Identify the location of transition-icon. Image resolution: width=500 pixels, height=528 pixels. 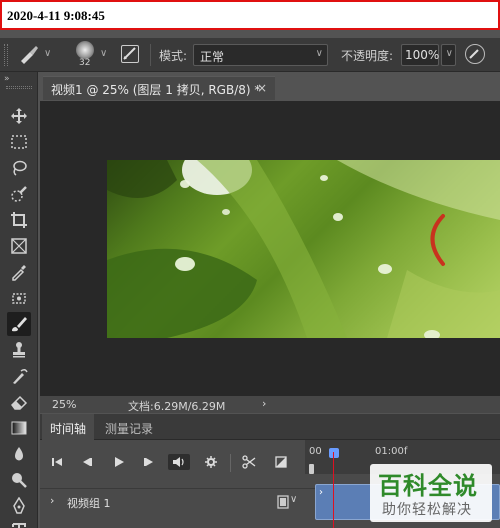
(281, 462).